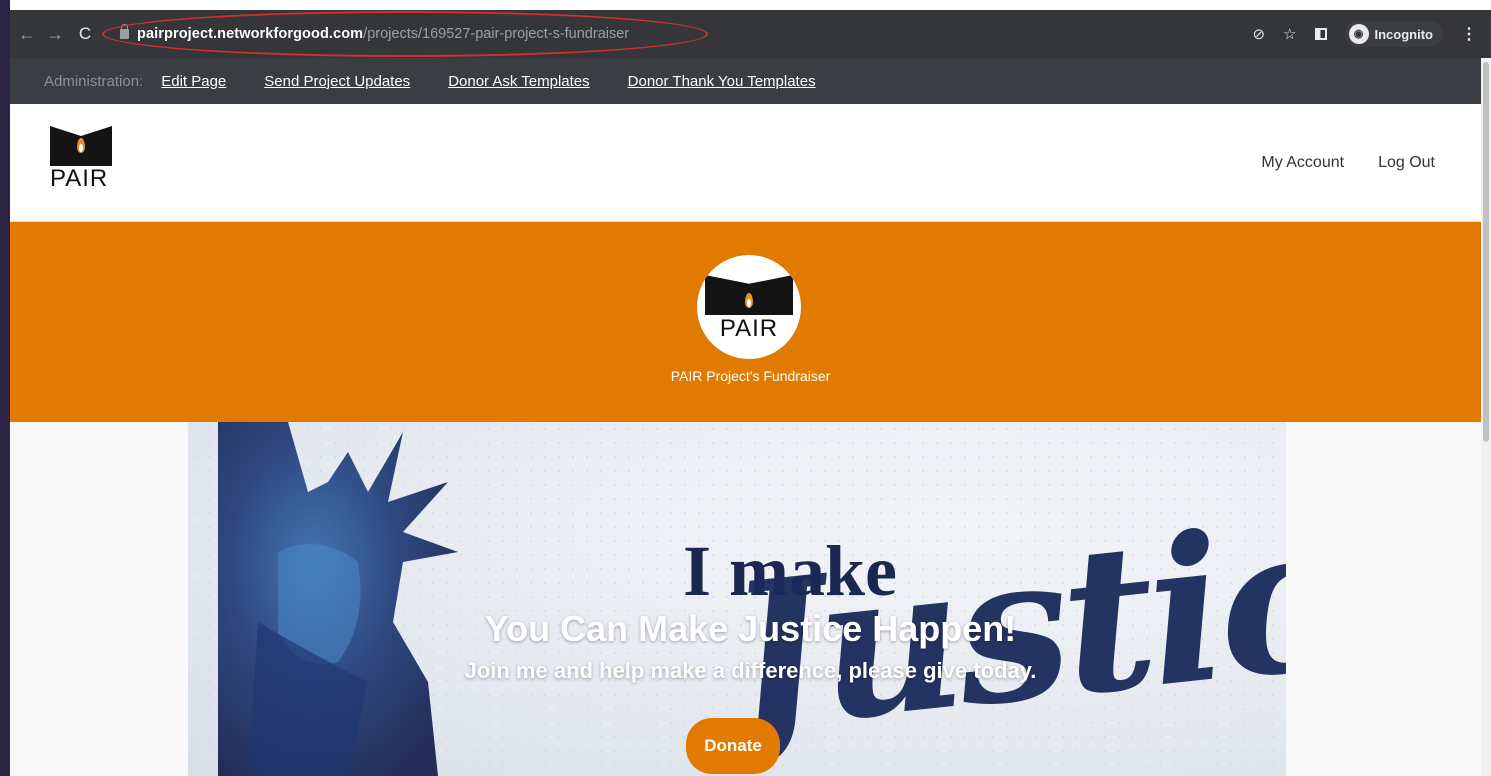  What do you see at coordinates (55, 34) in the screenshot?
I see `forward-icon: →` at bounding box center [55, 34].